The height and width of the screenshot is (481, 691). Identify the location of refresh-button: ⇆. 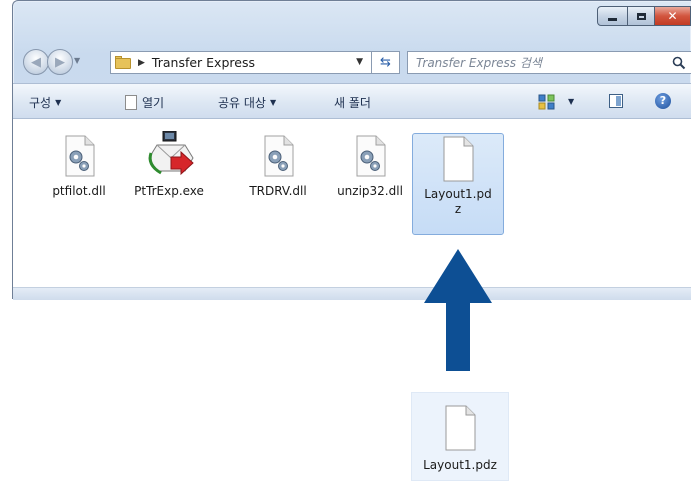
(386, 62).